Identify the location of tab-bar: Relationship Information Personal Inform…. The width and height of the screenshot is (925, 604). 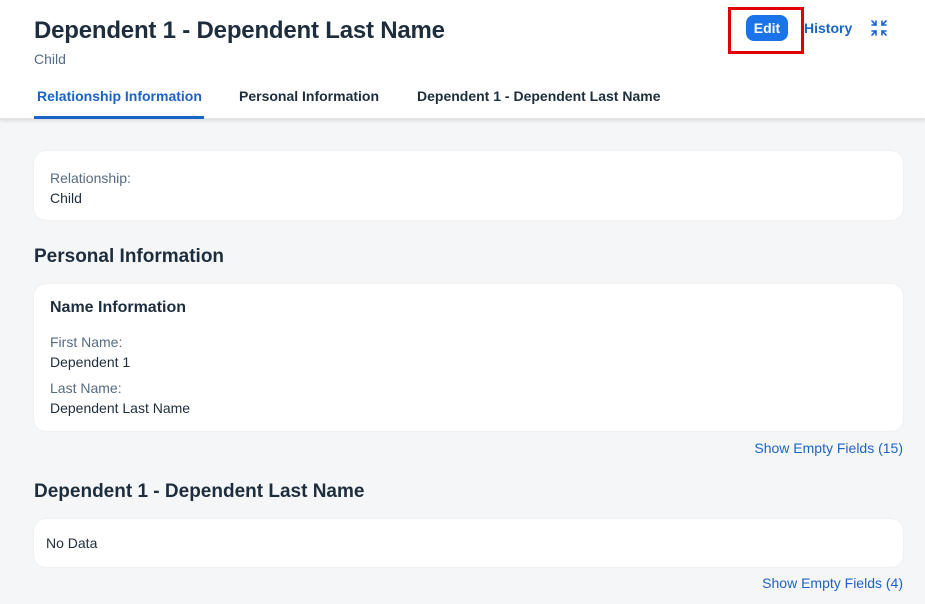
(462, 98).